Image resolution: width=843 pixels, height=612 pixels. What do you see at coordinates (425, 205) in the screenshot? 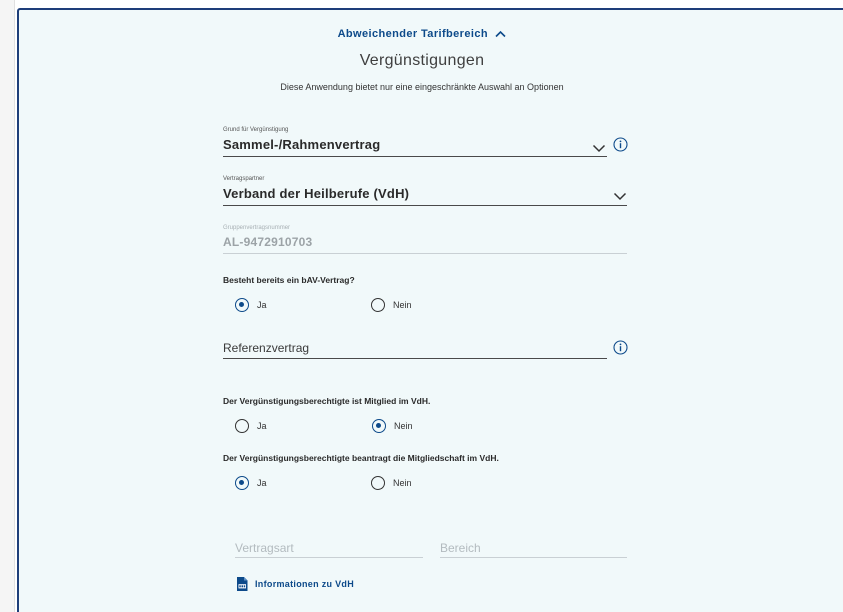
I see `partner-underline` at bounding box center [425, 205].